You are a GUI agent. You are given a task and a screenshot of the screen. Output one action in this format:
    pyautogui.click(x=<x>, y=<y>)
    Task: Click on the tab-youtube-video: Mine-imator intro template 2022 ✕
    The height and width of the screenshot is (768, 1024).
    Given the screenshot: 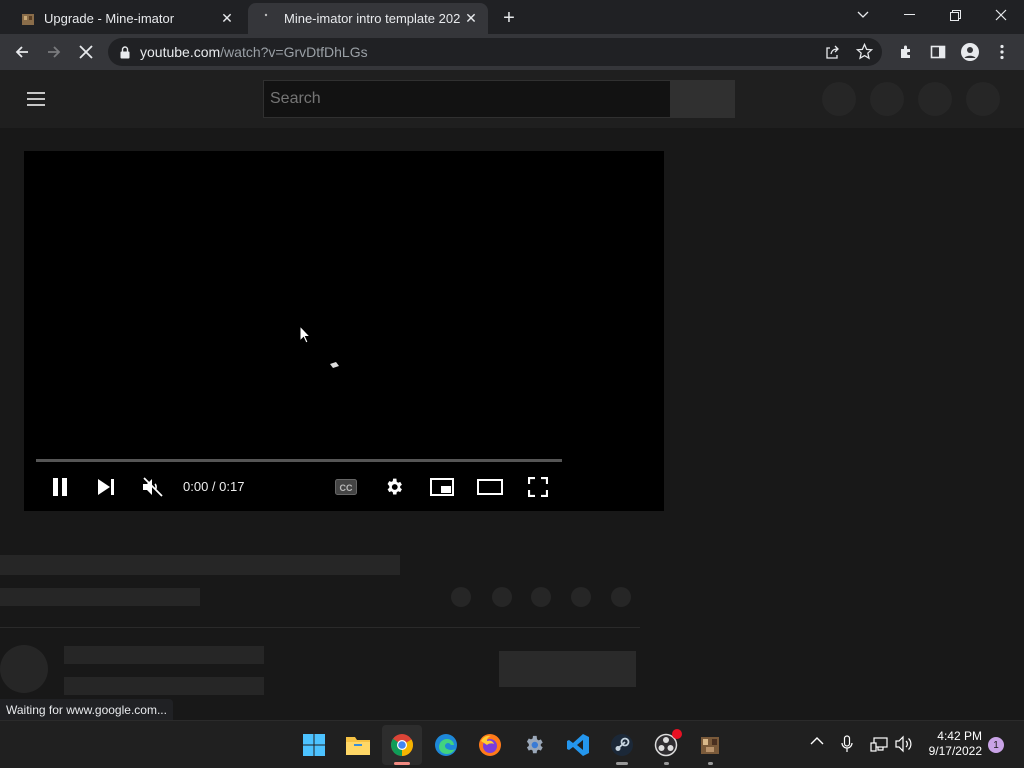 What is the action you would take?
    pyautogui.click(x=368, y=18)
    